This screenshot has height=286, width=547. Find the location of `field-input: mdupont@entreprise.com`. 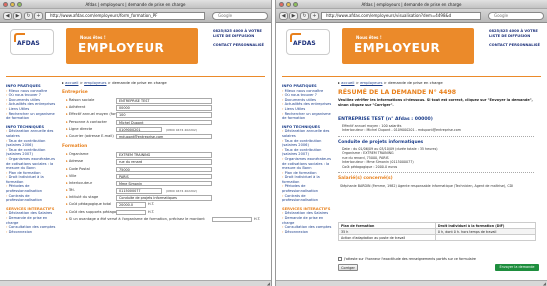

field-input: mdupont@entreprise.com is located at coordinates (164, 136).